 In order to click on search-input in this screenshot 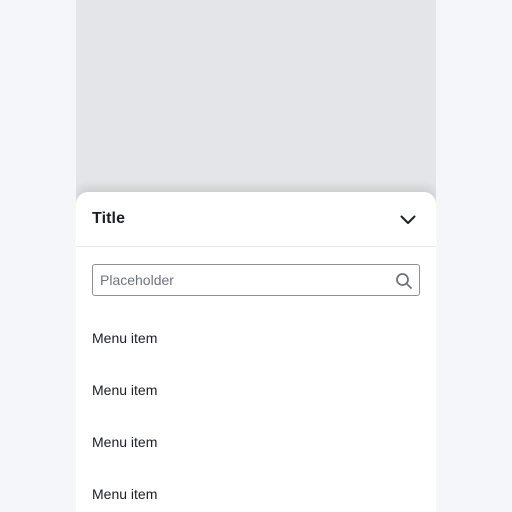, I will do `click(238, 280)`.